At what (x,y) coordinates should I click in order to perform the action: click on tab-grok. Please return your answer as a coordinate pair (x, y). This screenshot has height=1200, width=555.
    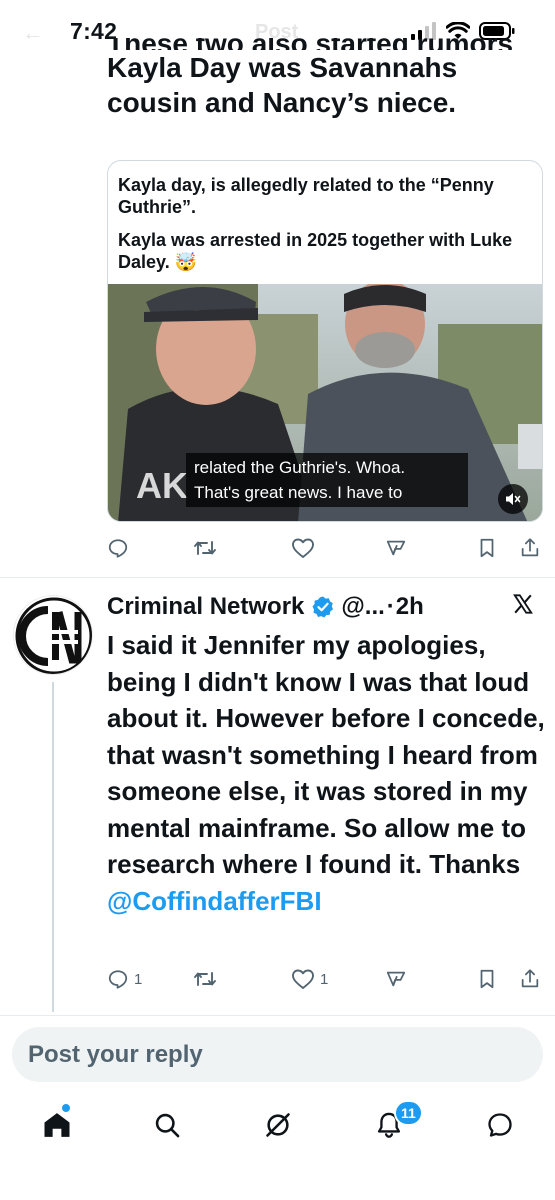
    Looking at the image, I should click on (278, 1125).